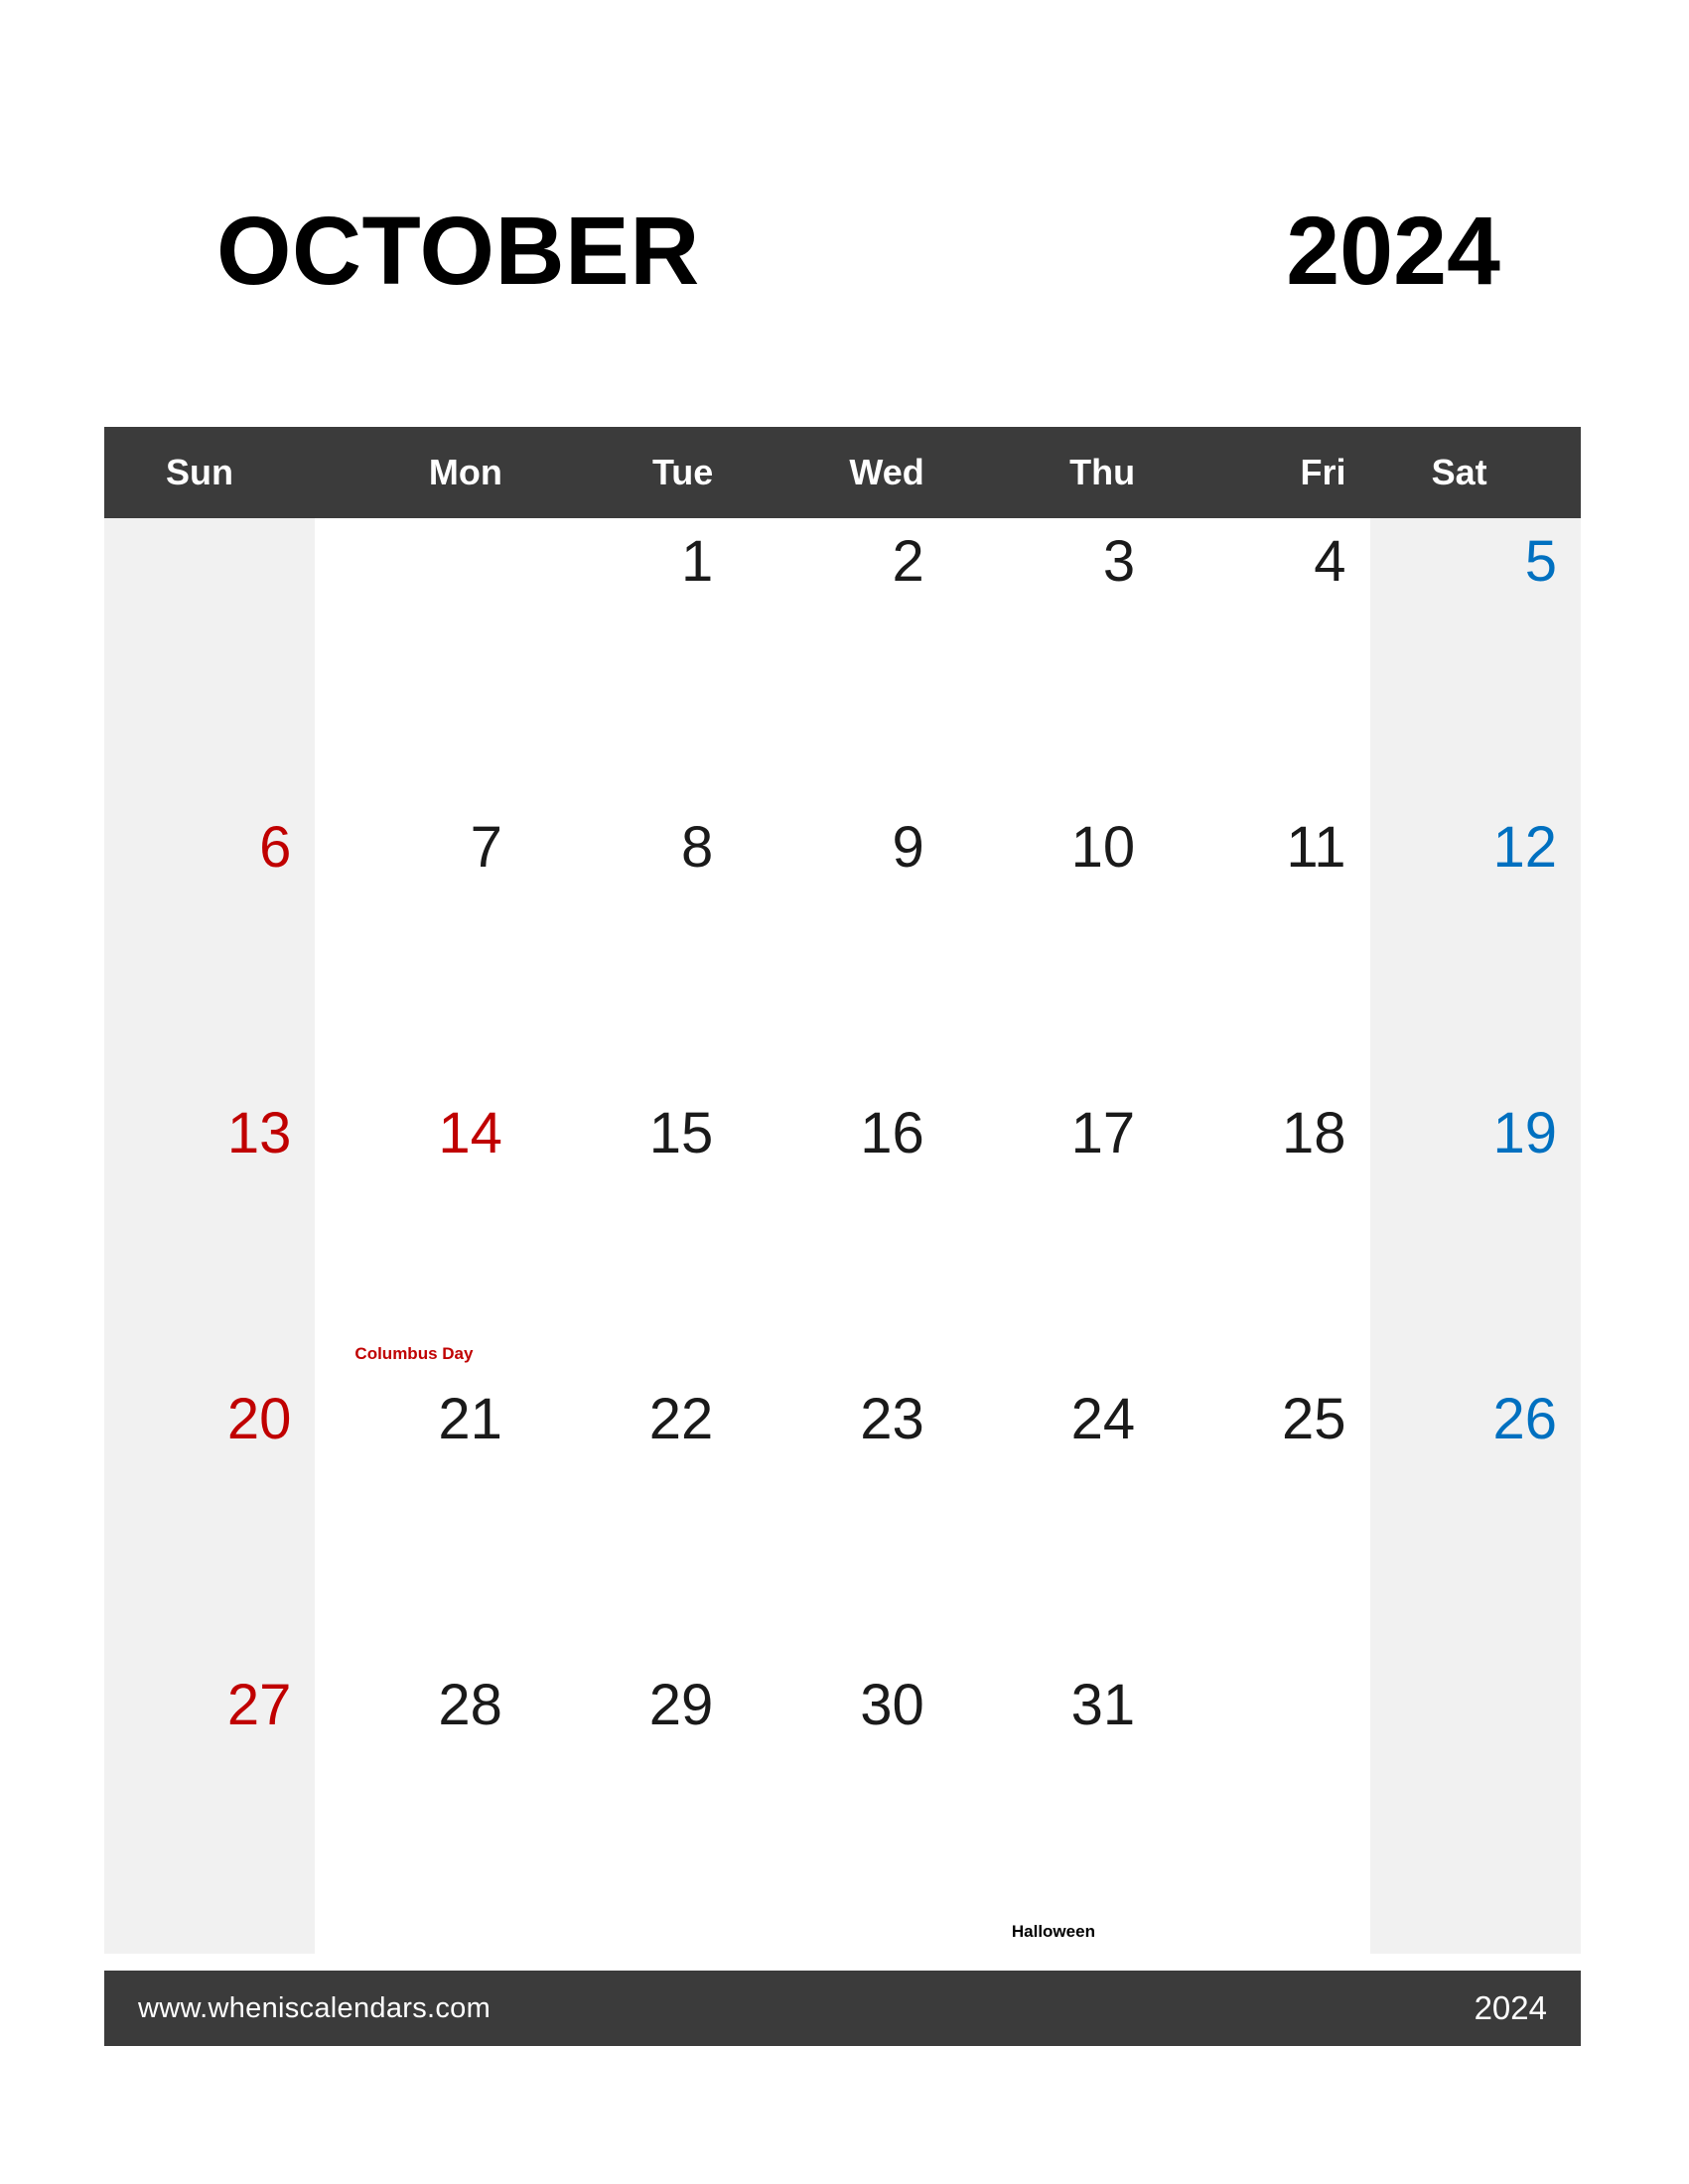 The image size is (1689, 2184). I want to click on day-cell: 19, so click(1475, 1233).